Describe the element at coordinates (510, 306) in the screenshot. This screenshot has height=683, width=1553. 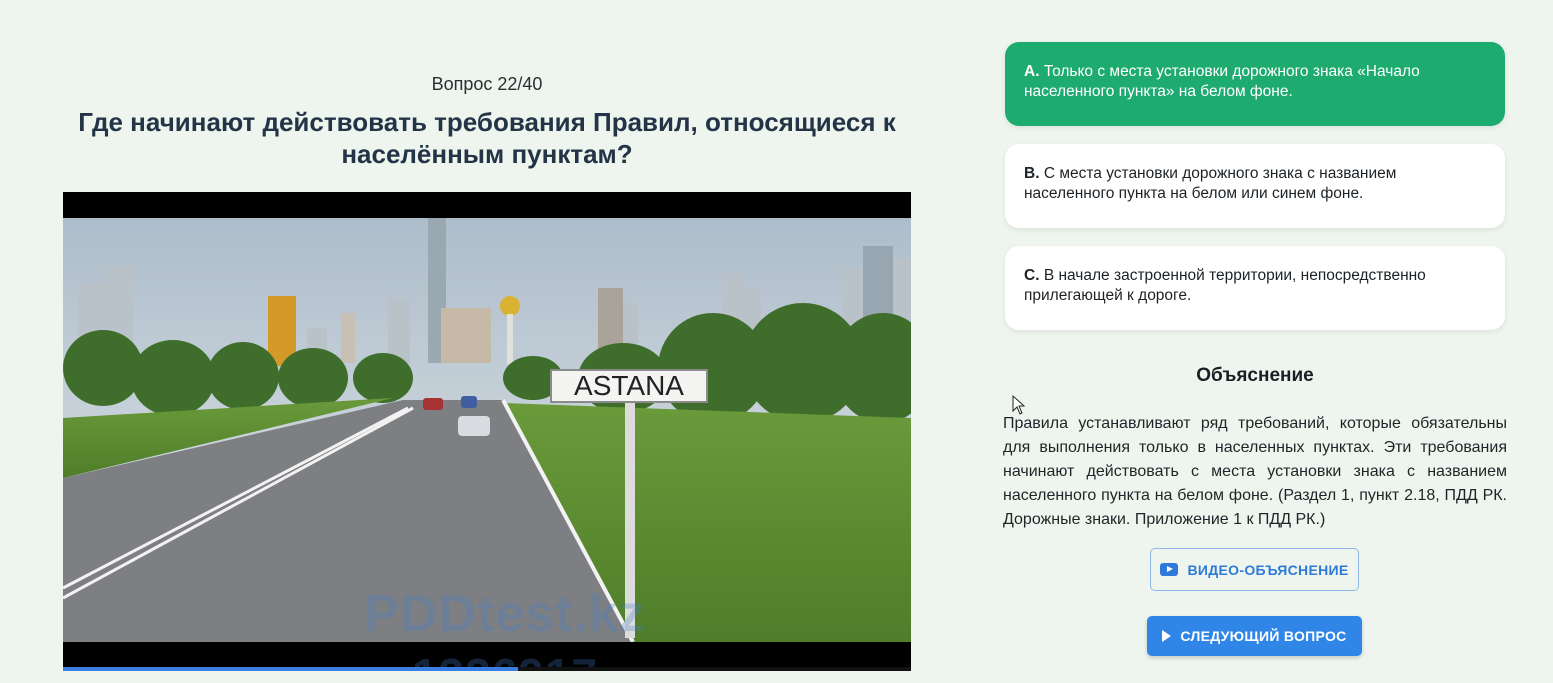
I see `baiterek-sphere` at that location.